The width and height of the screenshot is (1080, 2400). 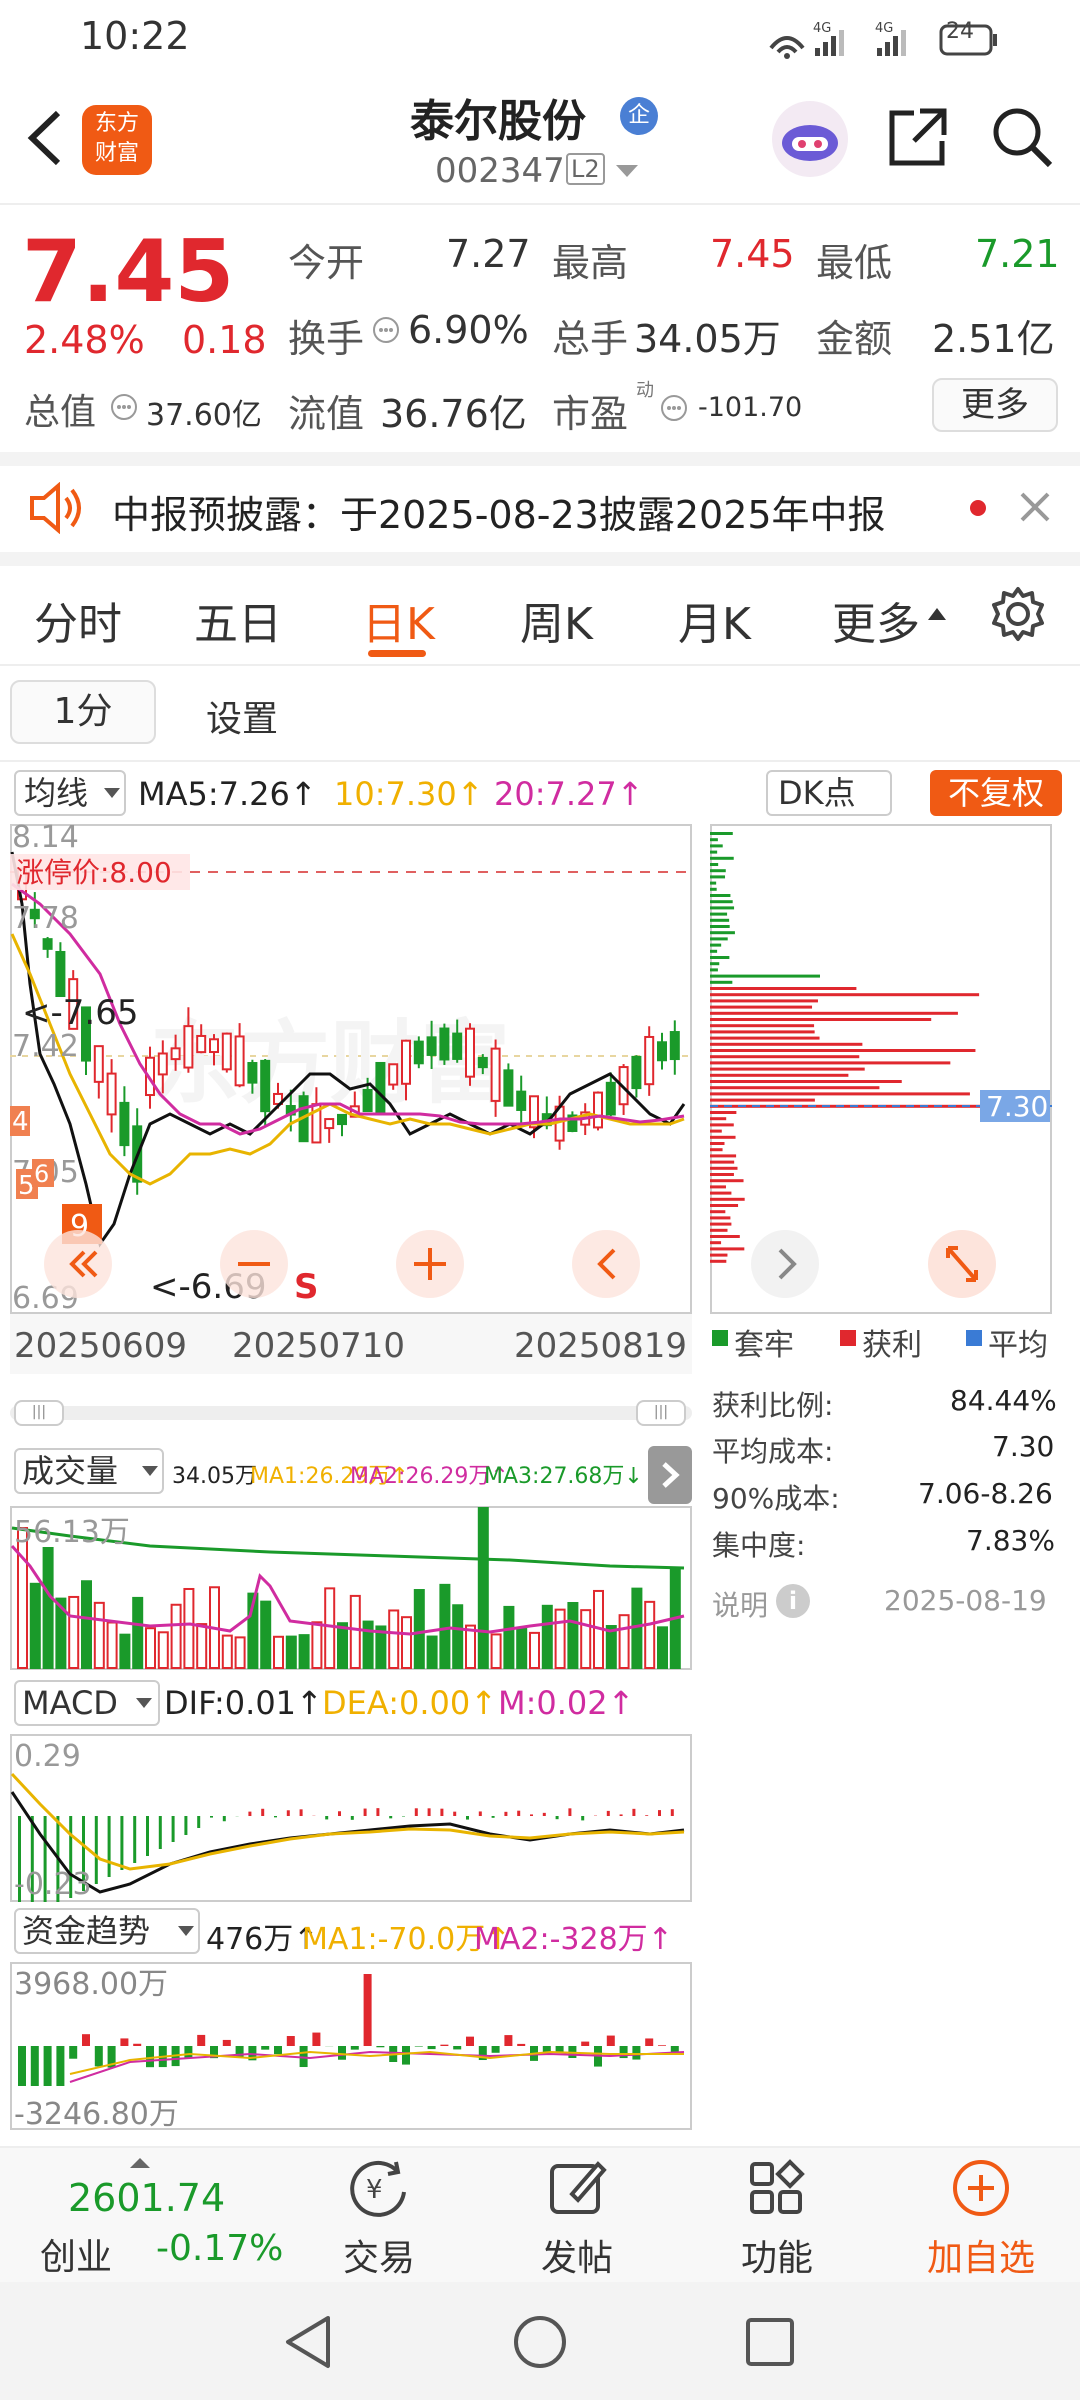 What do you see at coordinates (777, 2218) in the screenshot?
I see `function-button: 功能` at bounding box center [777, 2218].